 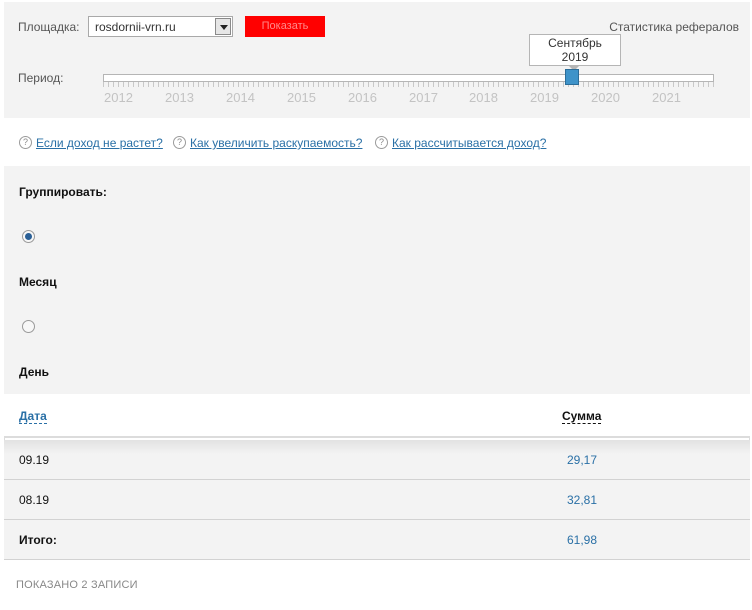 I want to click on period-slider-ticks, so click(x=408, y=84).